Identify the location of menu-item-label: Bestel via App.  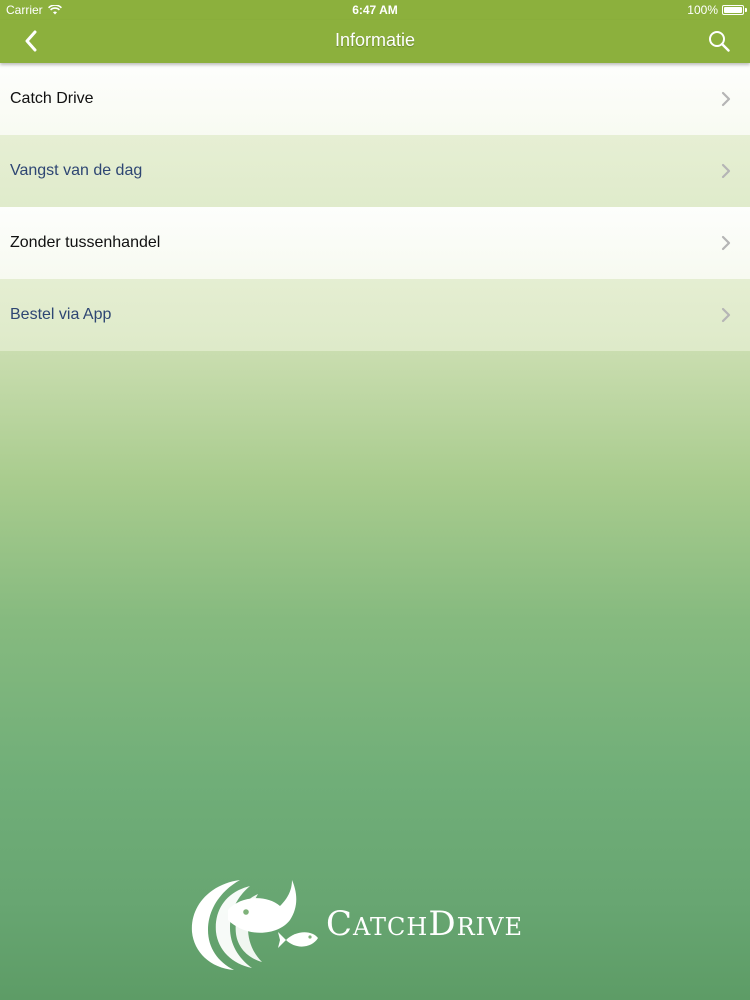
(61, 314).